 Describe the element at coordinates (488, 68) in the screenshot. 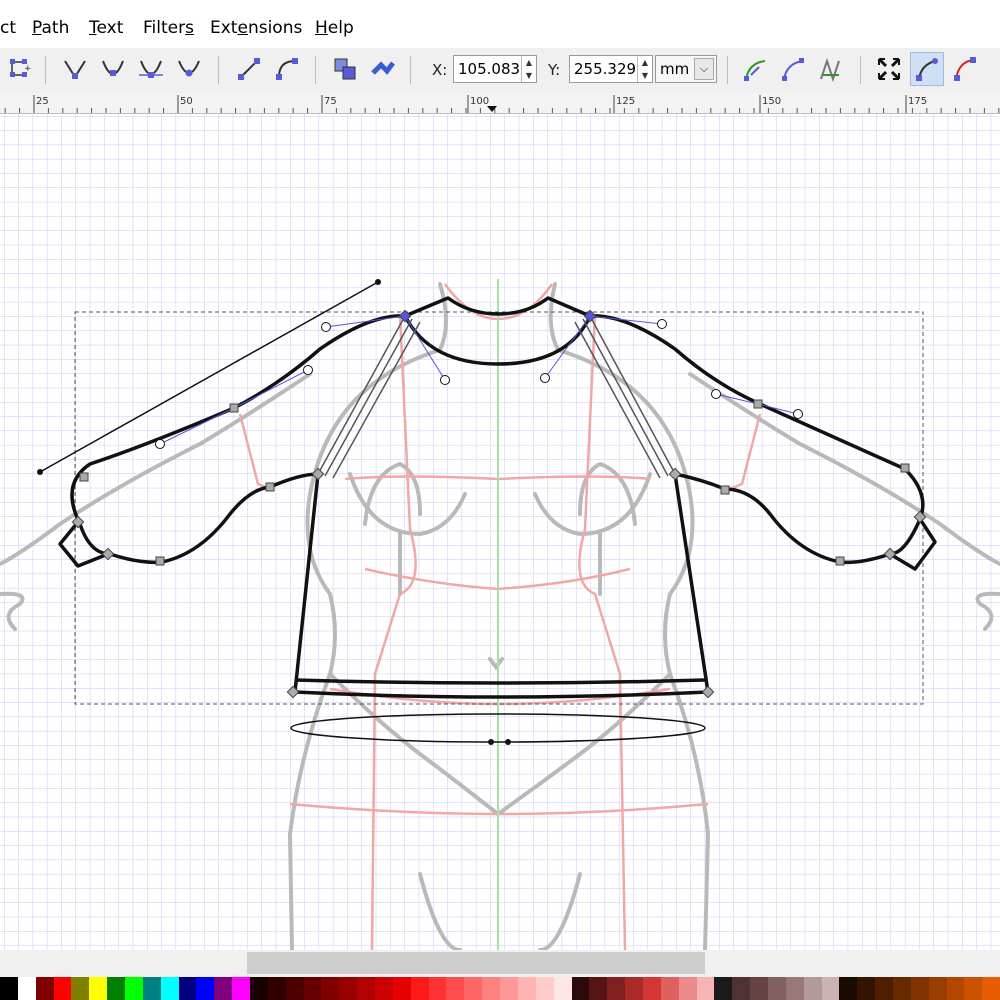

I see `x-coordinate-input` at that location.